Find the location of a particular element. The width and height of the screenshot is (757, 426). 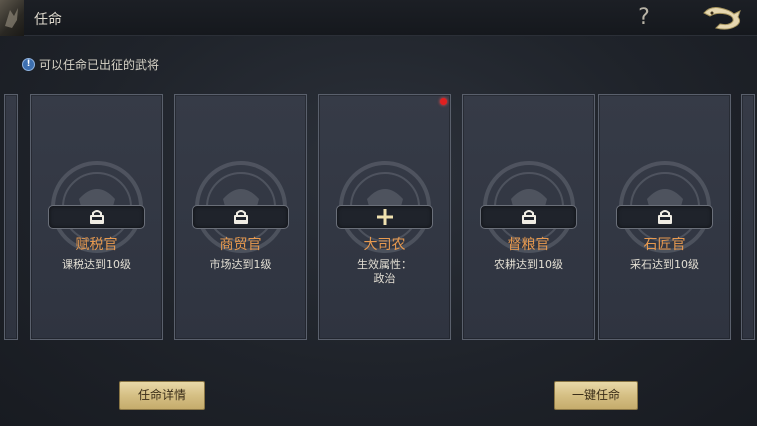

back-button is located at coordinates (722, 18).